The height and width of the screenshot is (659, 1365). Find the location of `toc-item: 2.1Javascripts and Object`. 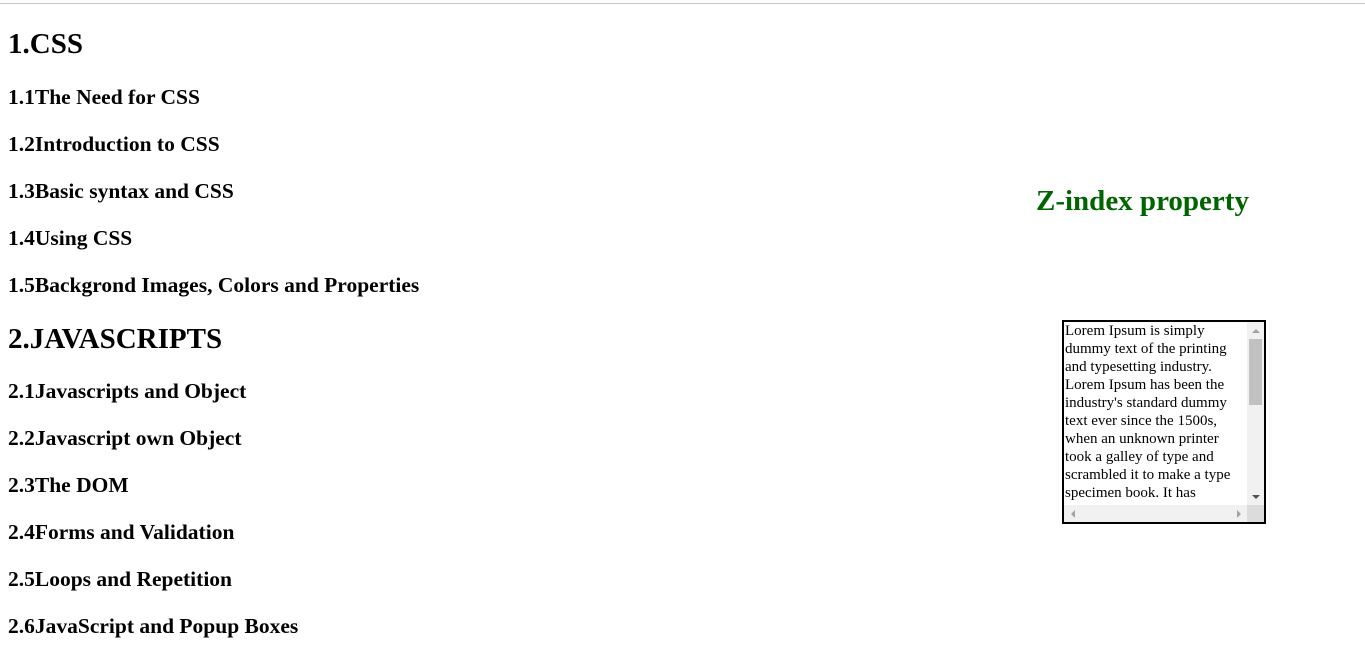

toc-item: 2.1Javascripts and Object is located at coordinates (127, 391).